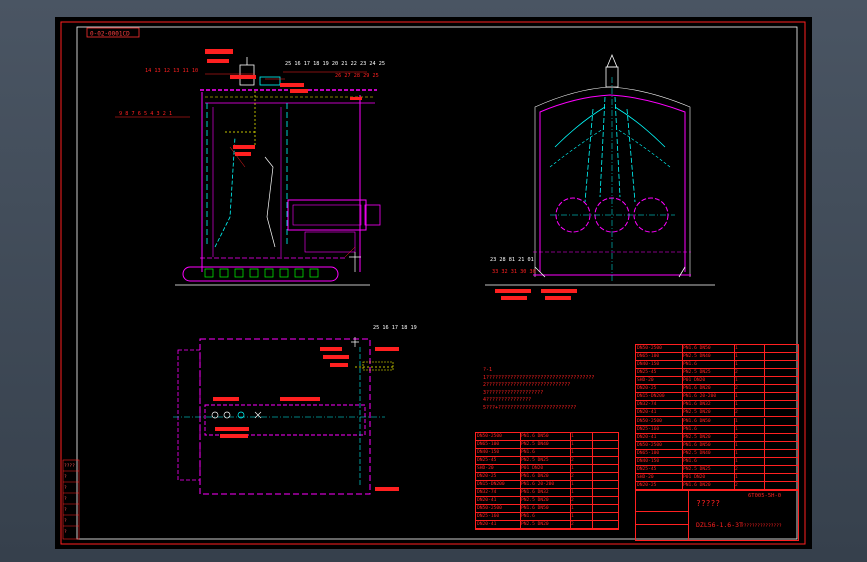  Describe the element at coordinates (335, 64) in the screenshot. I see `callouts-top: 25 16 17 18 19 20 21 22 23 24 25` at that location.